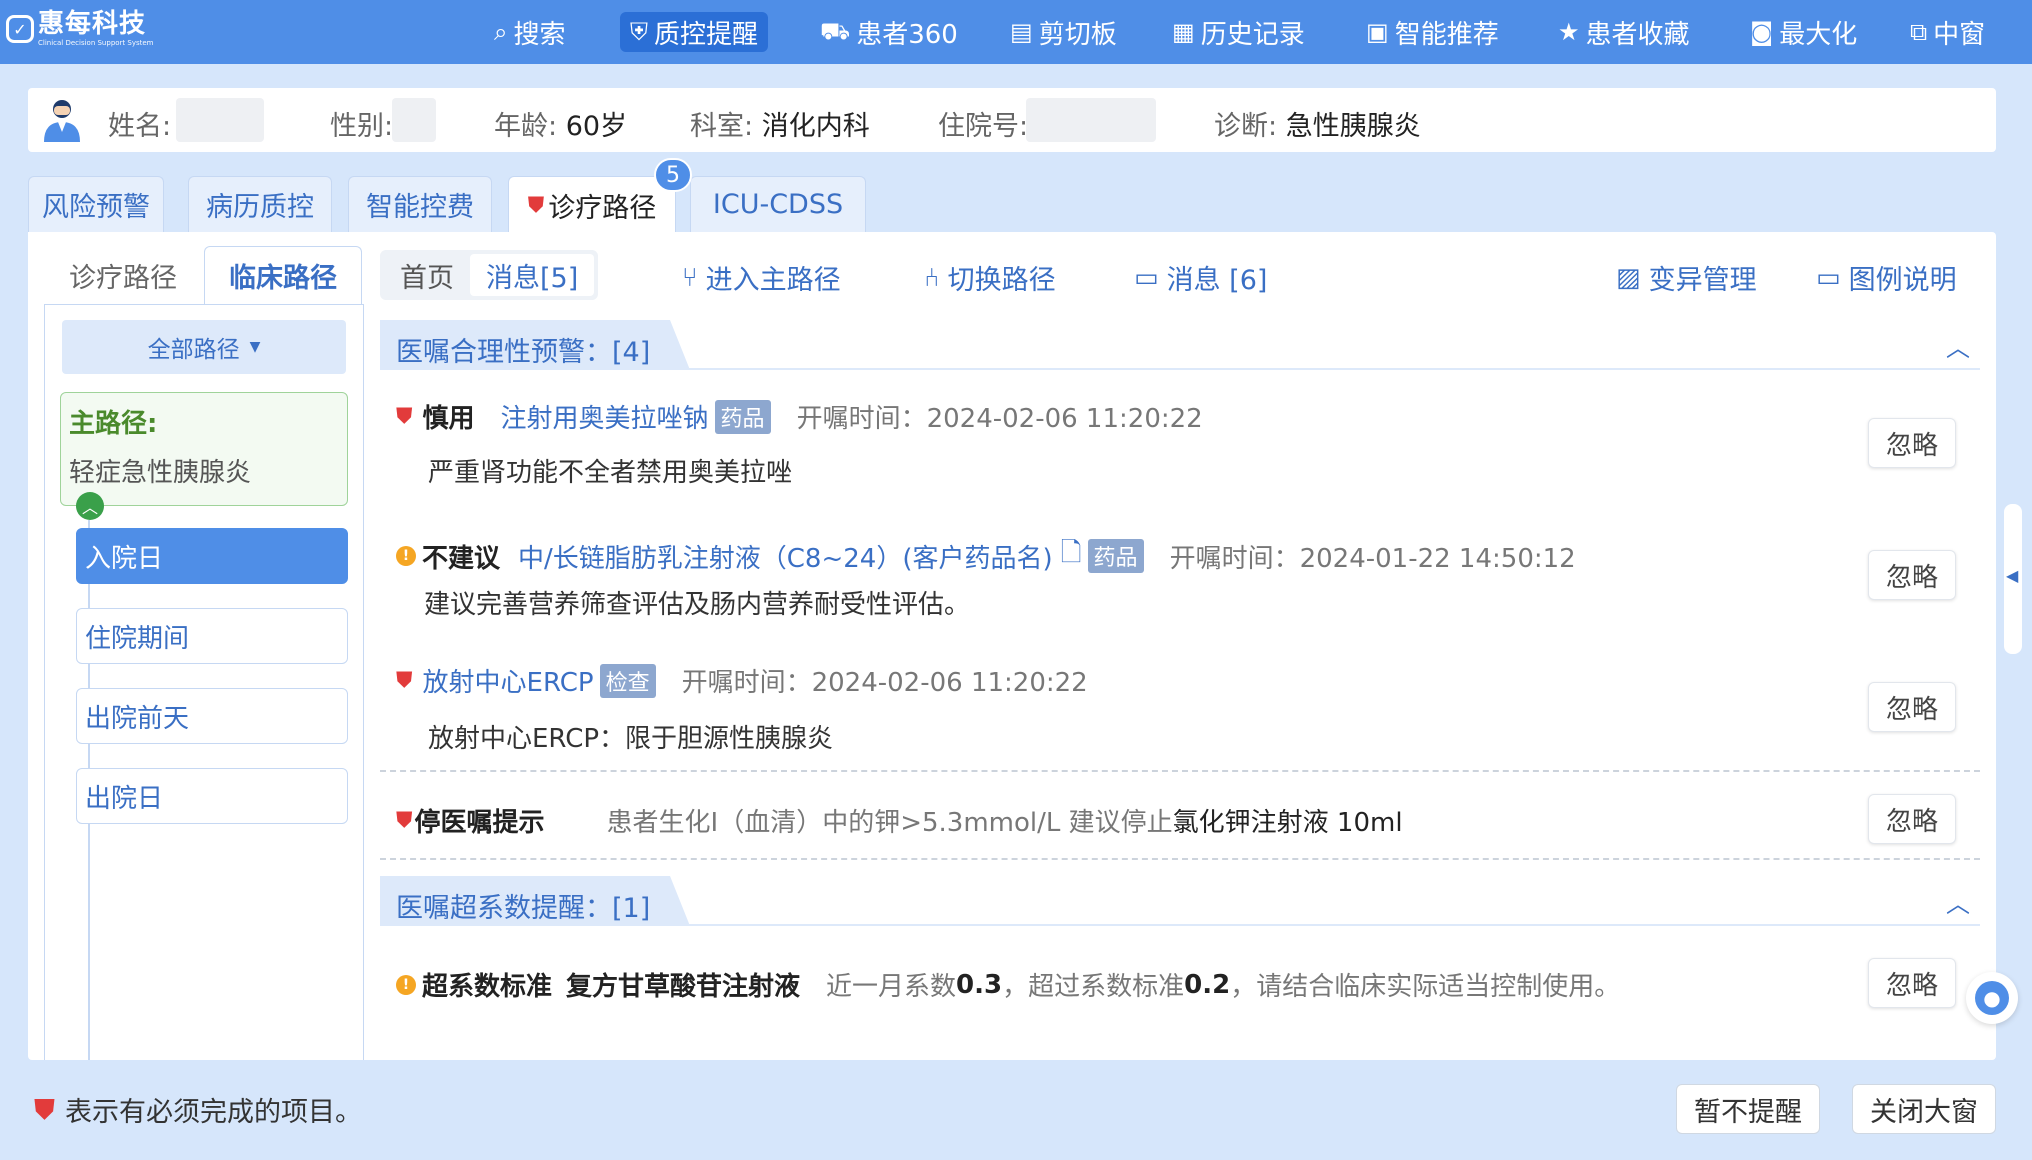  I want to click on messages-button: ▭ 消息 [6], so click(1200, 277).